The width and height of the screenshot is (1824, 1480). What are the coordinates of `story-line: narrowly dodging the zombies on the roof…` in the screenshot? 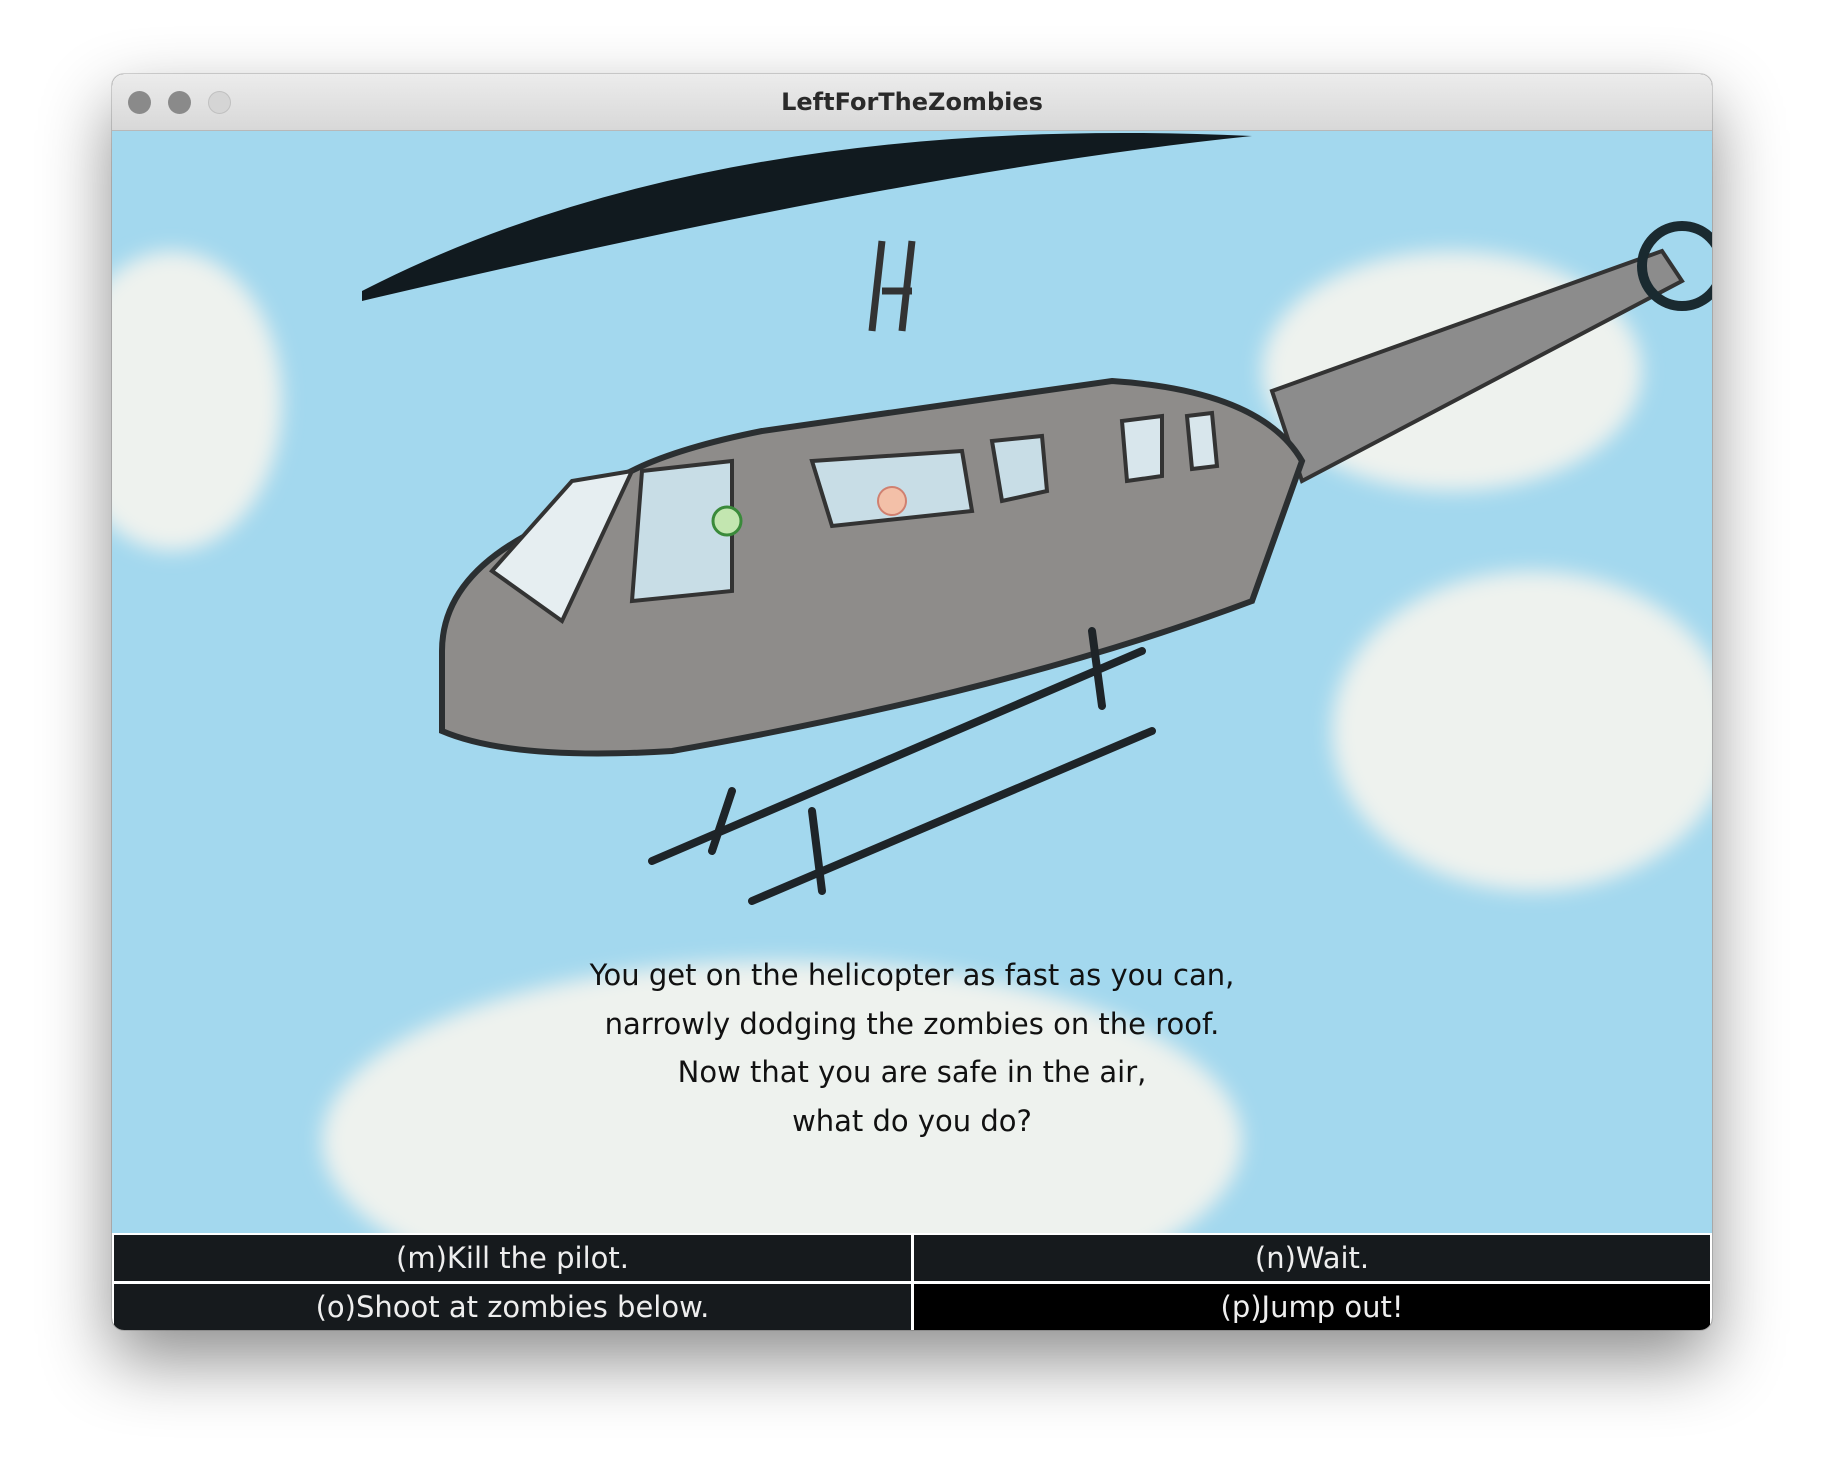 It's located at (912, 1023).